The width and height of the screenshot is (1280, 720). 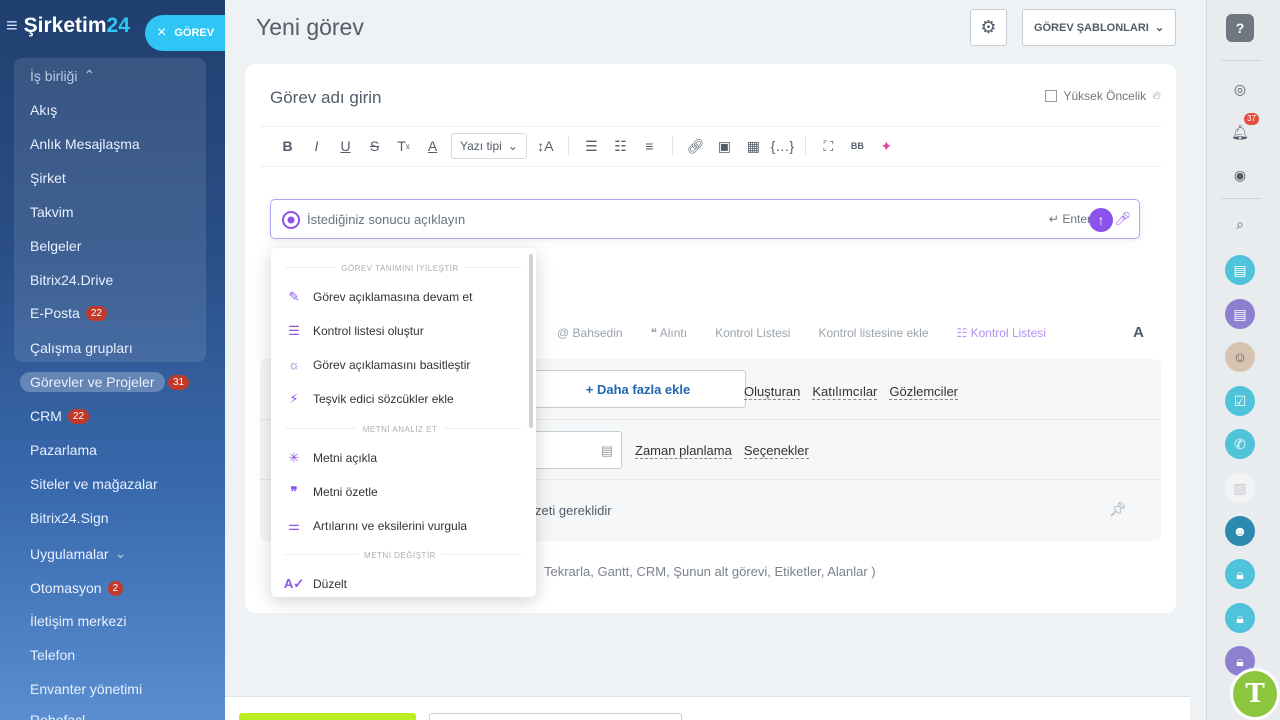 What do you see at coordinates (379, 297) in the screenshot?
I see `continue-description-item: ✎ Görev açıklamasına devam et` at bounding box center [379, 297].